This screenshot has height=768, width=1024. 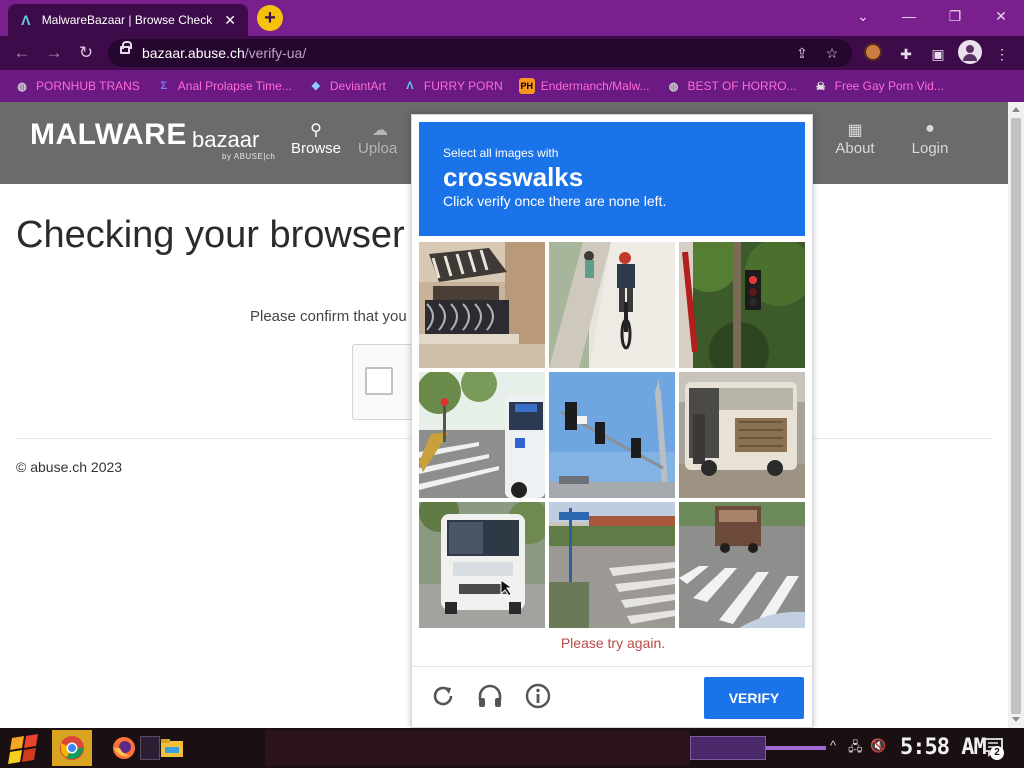 I want to click on taskbar: ^ 🖧 🔇 5:58 AM 2, so click(x=512, y=748).